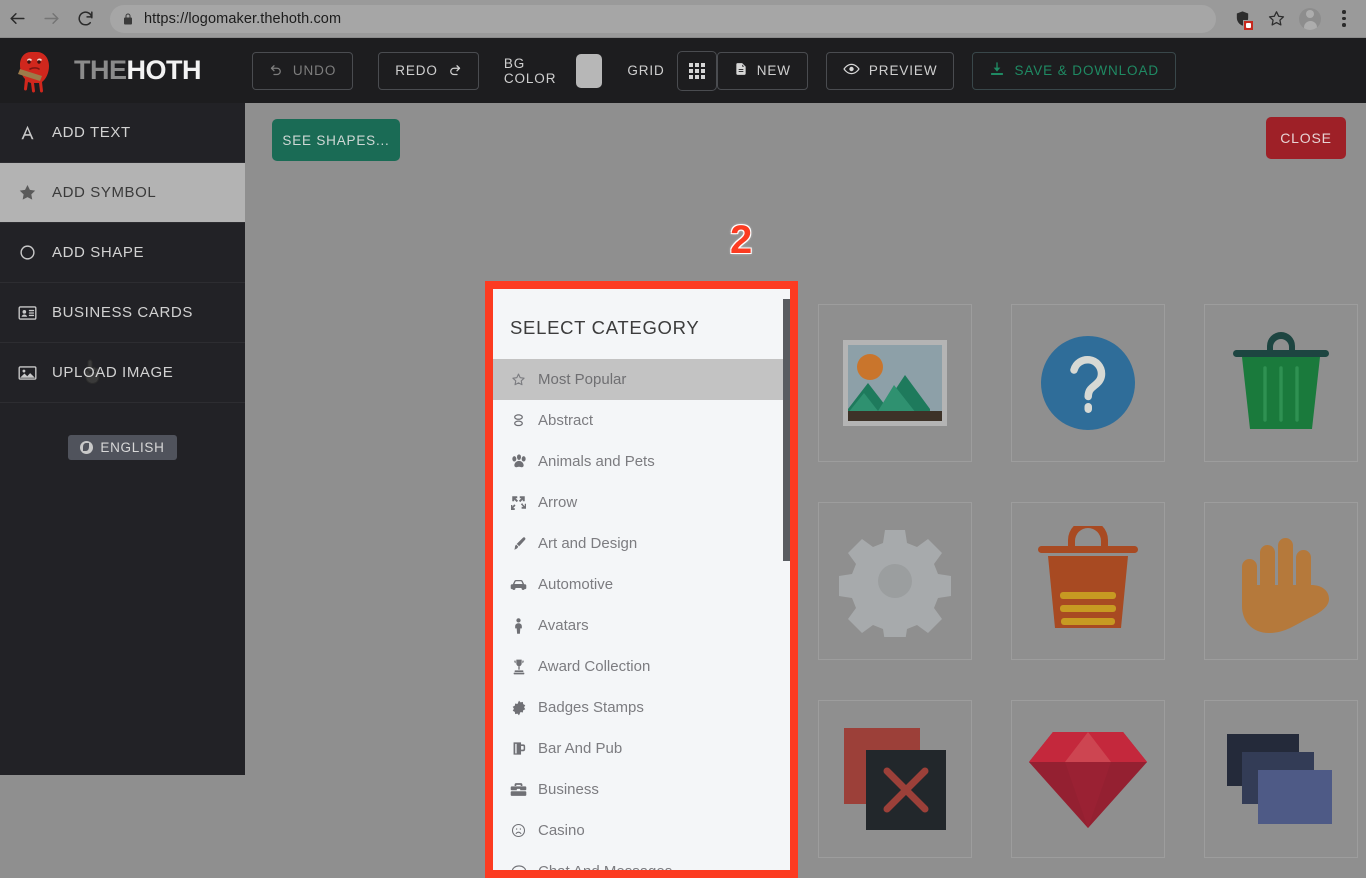 This screenshot has height=878, width=1366. Describe the element at coordinates (596, 461) in the screenshot. I see `category-item-label: Animals and Pets` at that location.